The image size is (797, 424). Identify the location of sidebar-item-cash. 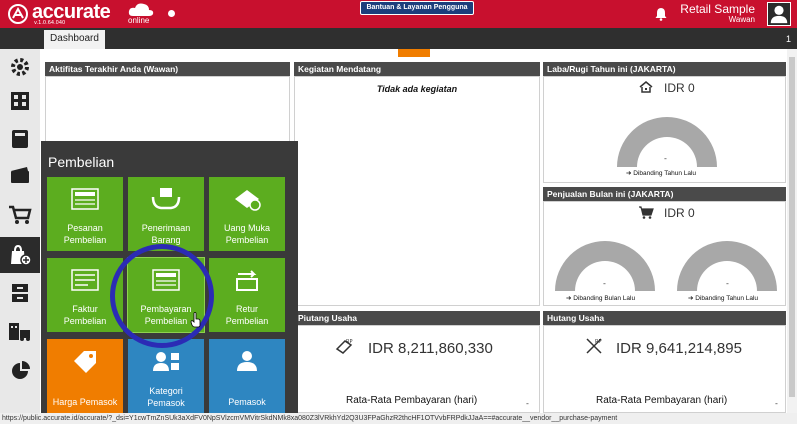
(20, 175).